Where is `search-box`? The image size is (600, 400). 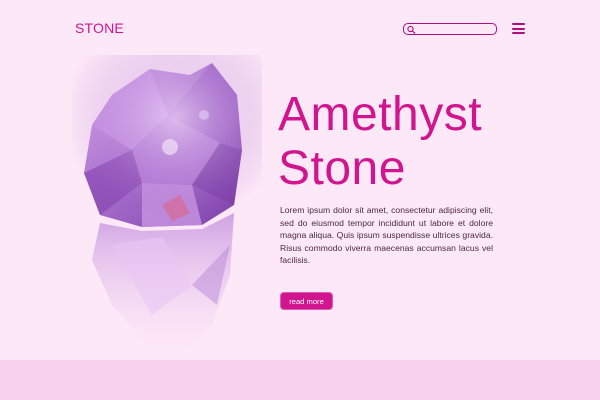
search-box is located at coordinates (450, 29).